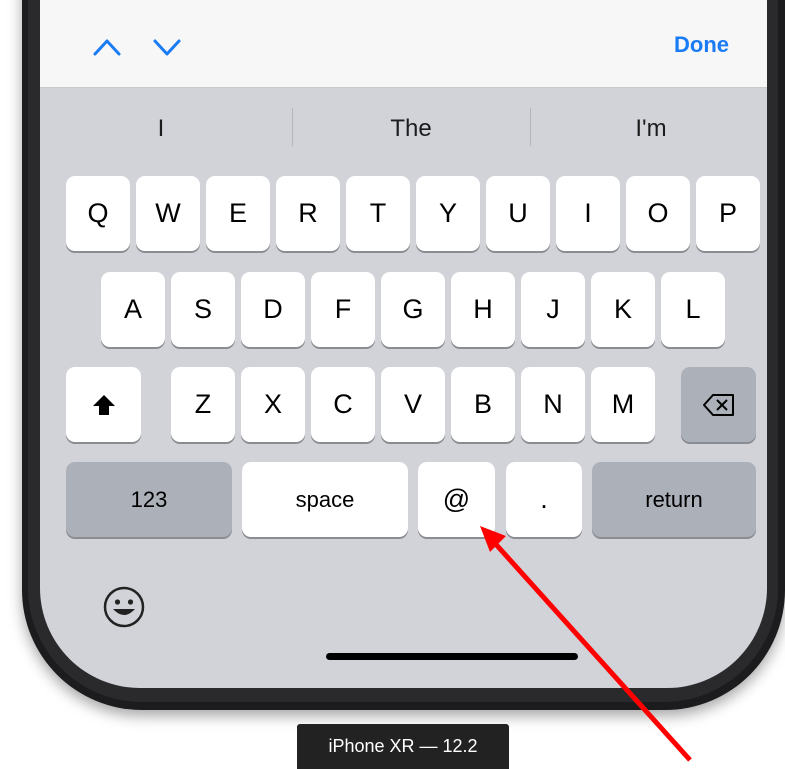 This screenshot has width=785, height=769. What do you see at coordinates (238, 213) in the screenshot?
I see `key-e: E` at bounding box center [238, 213].